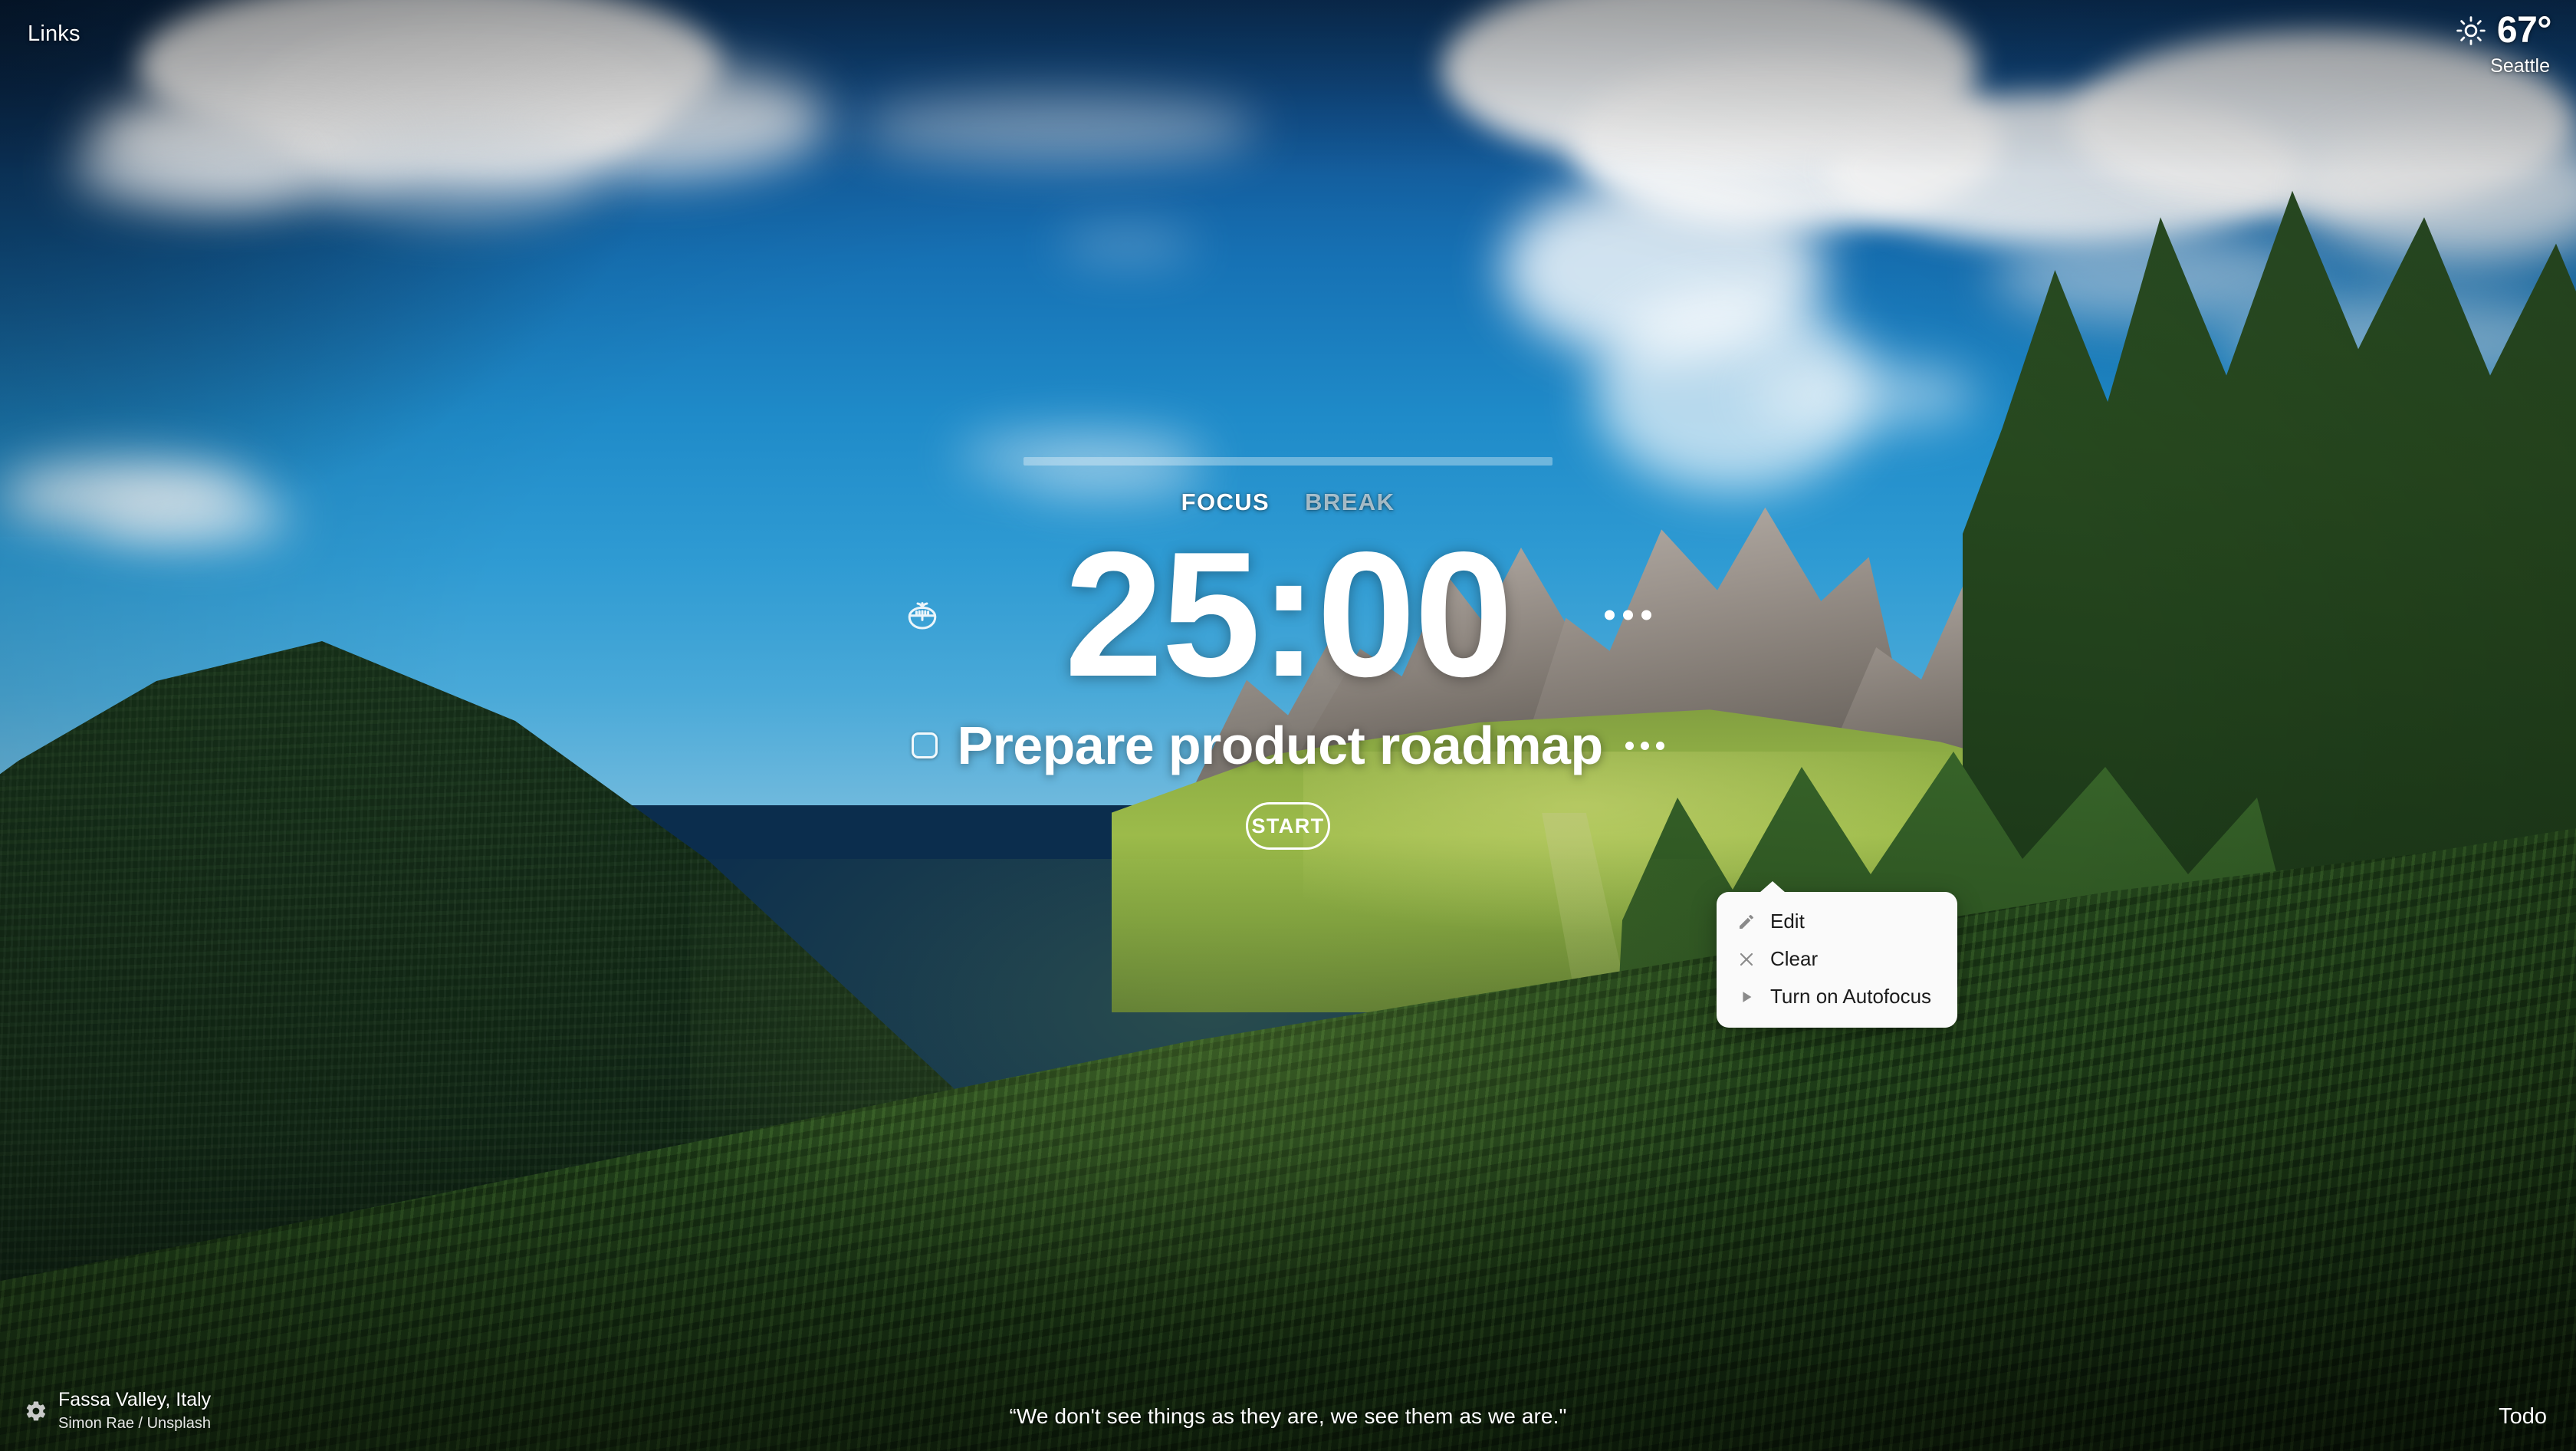  I want to click on task-title: Prepare product roadmap, so click(1281, 745).